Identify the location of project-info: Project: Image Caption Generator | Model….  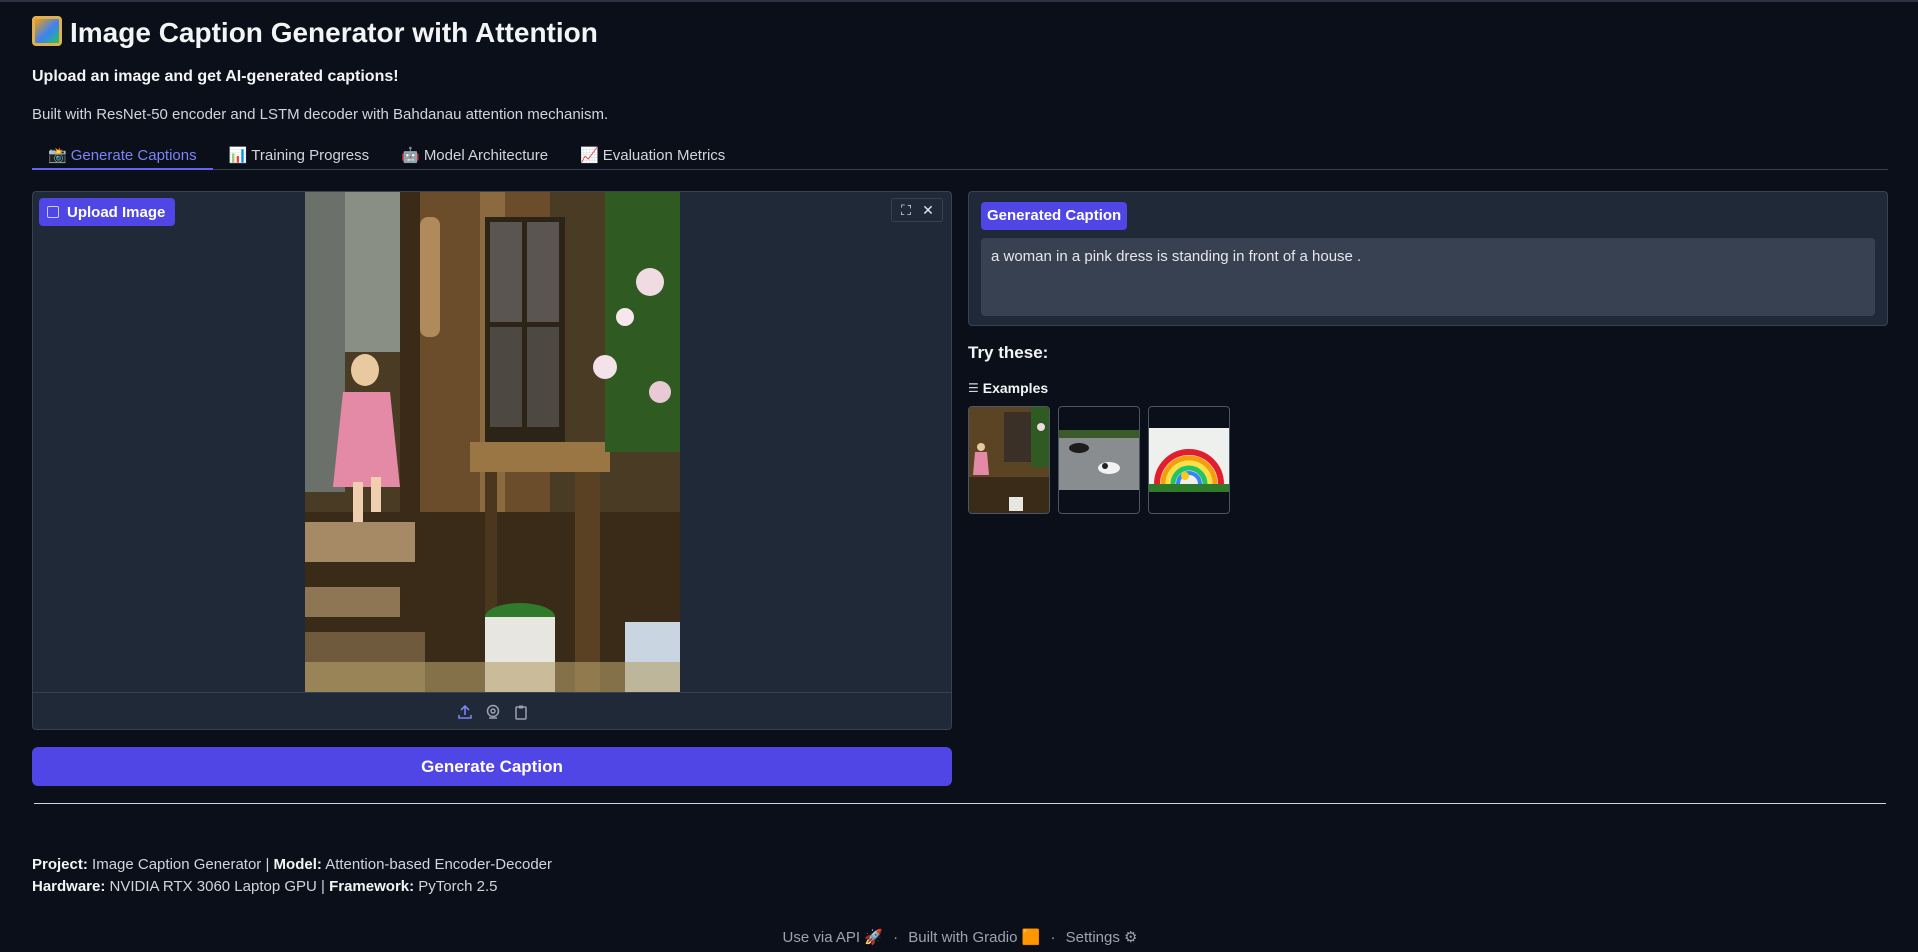
(292, 876).